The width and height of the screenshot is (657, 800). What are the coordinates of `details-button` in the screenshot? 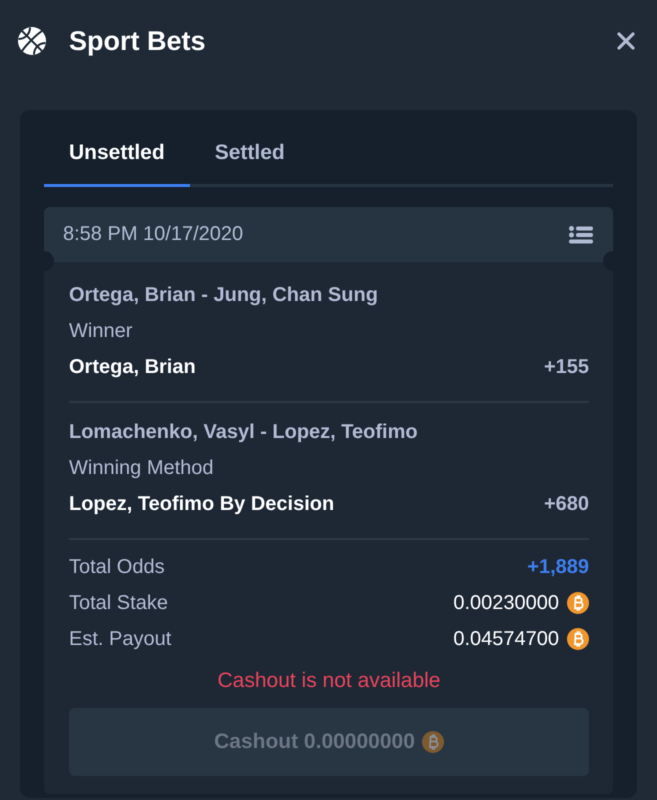 It's located at (581, 235).